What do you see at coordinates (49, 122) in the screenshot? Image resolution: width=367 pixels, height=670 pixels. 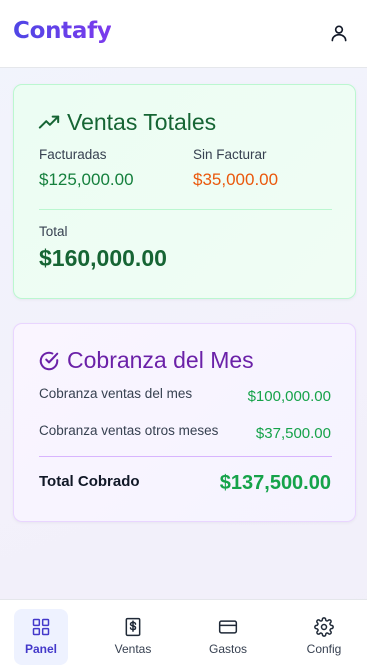 I see `trending-up-icon` at bounding box center [49, 122].